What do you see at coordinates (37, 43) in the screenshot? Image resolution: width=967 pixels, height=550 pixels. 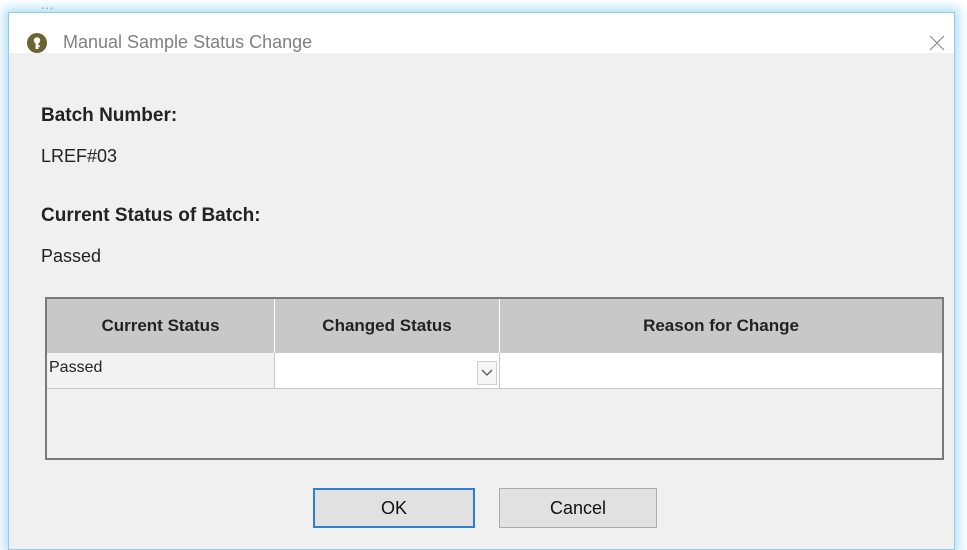 I see `key-icon` at bounding box center [37, 43].